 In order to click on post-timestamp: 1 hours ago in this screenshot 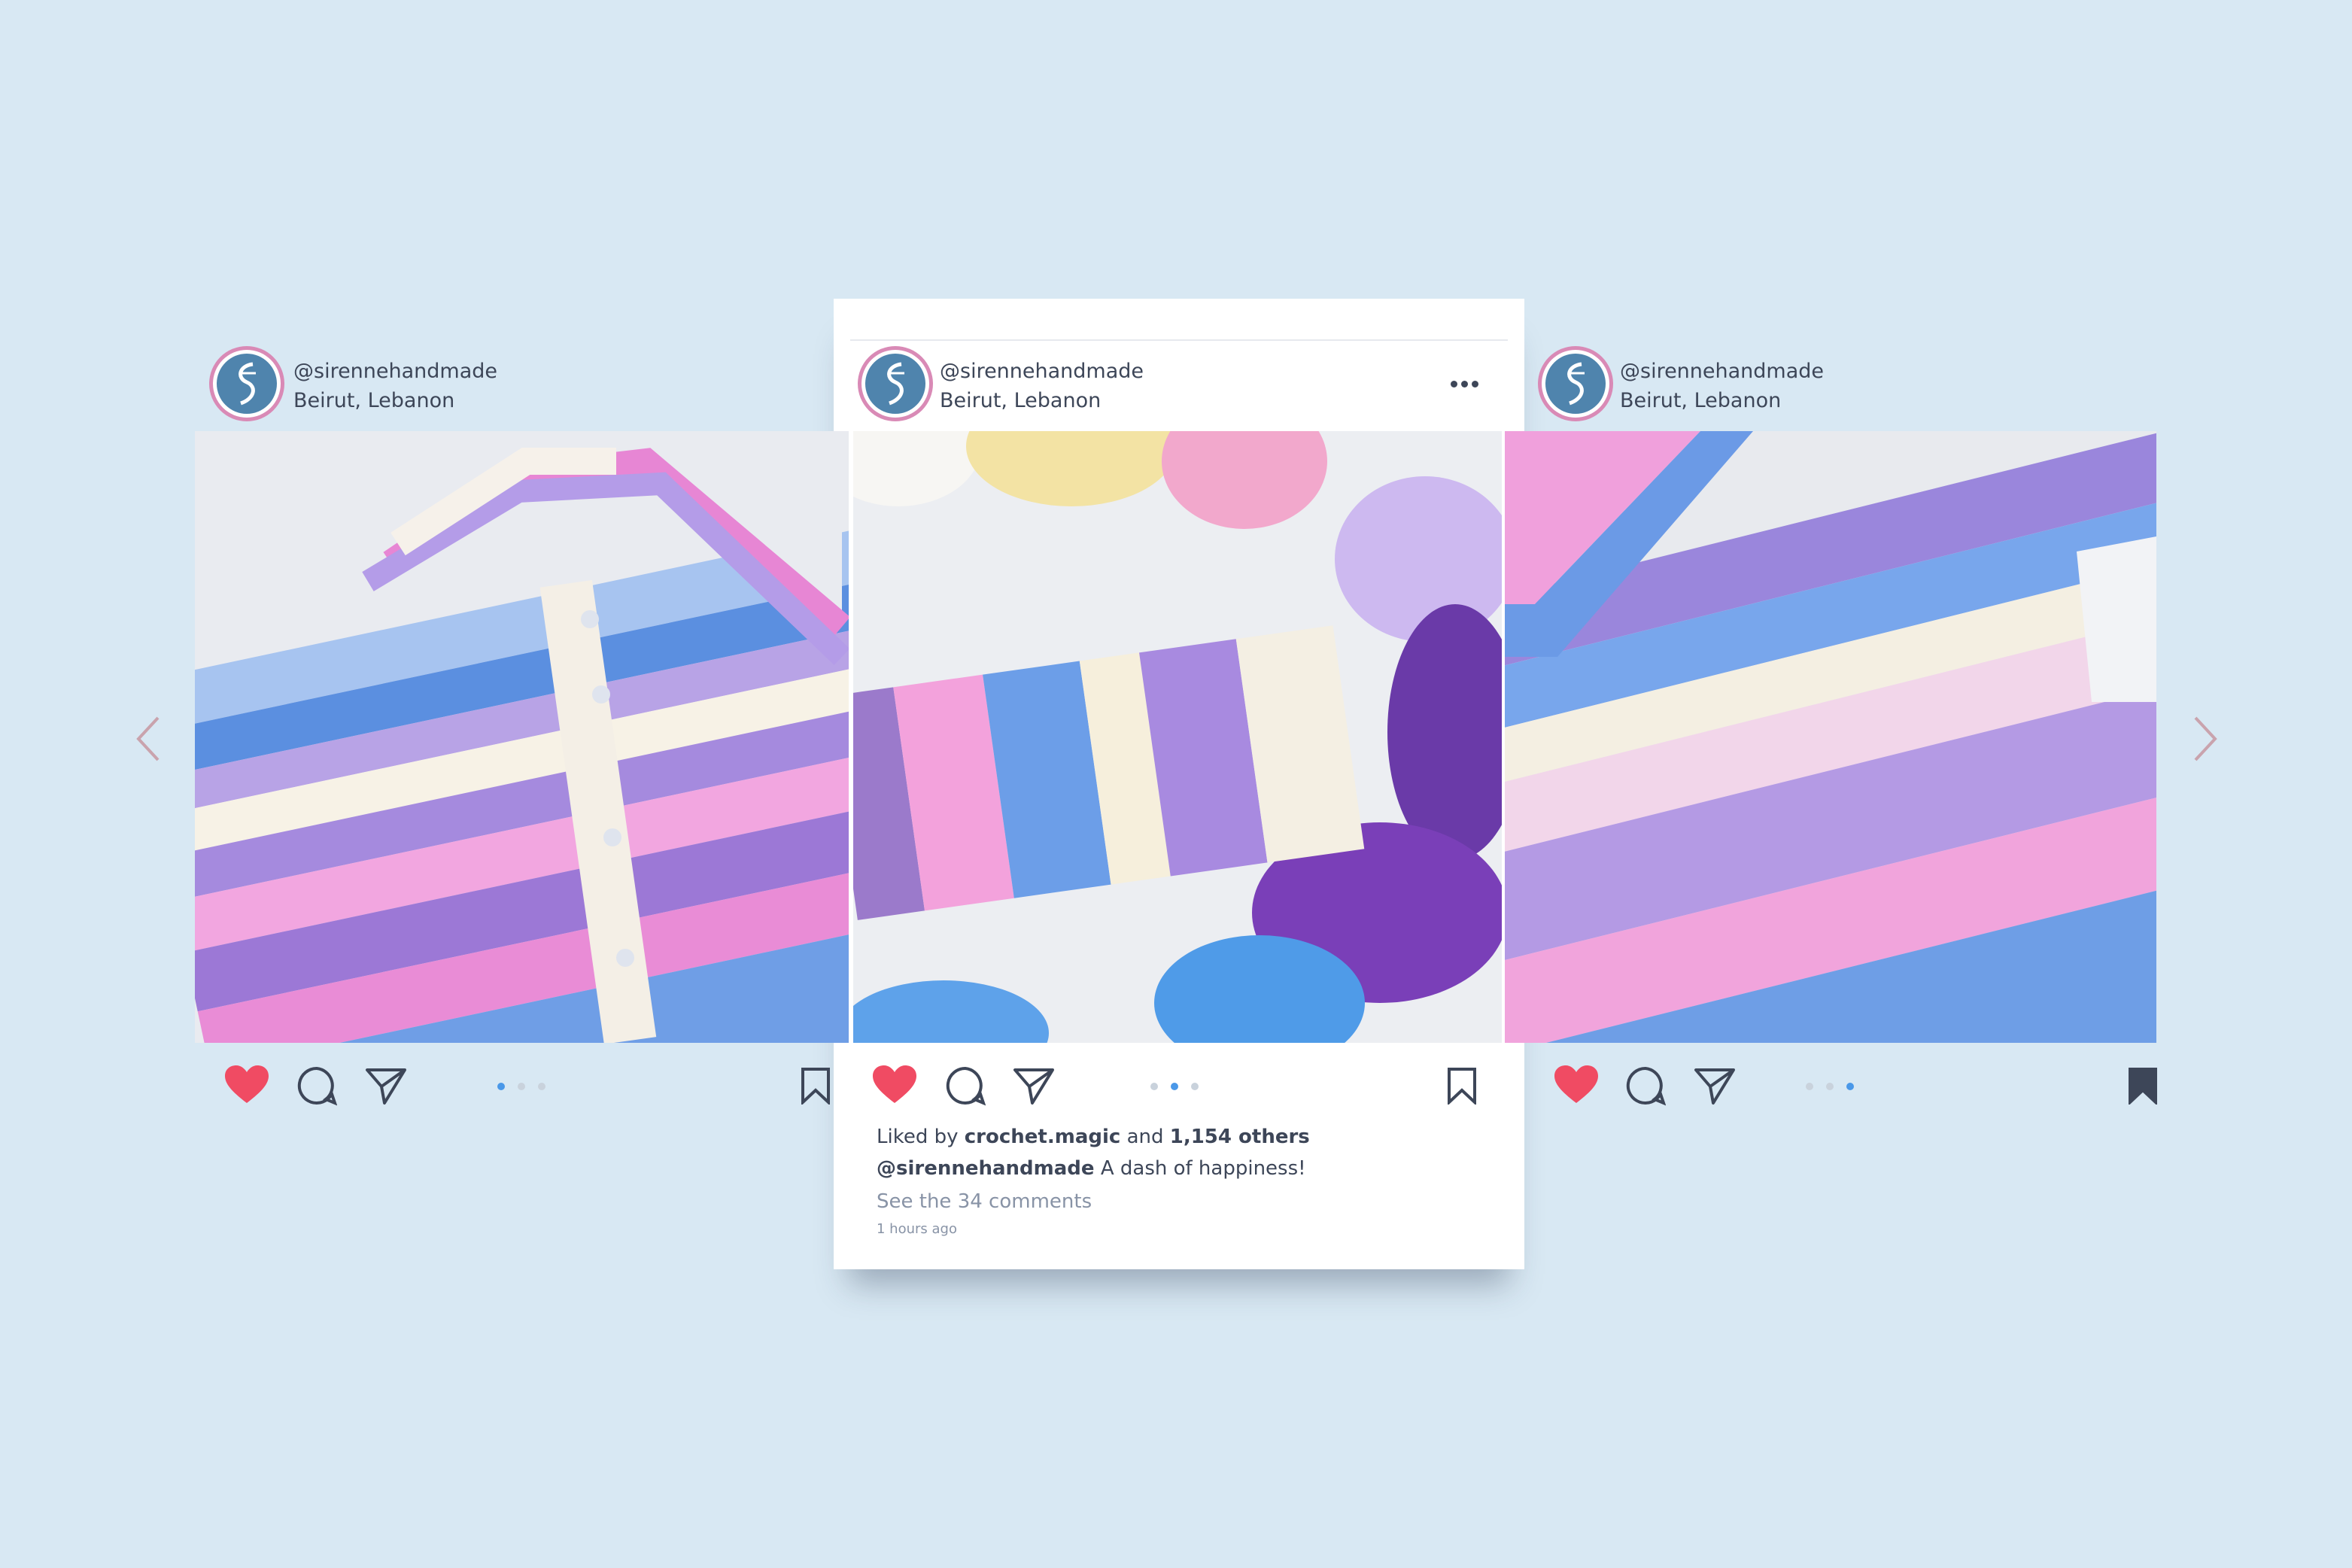, I will do `click(917, 1229)`.